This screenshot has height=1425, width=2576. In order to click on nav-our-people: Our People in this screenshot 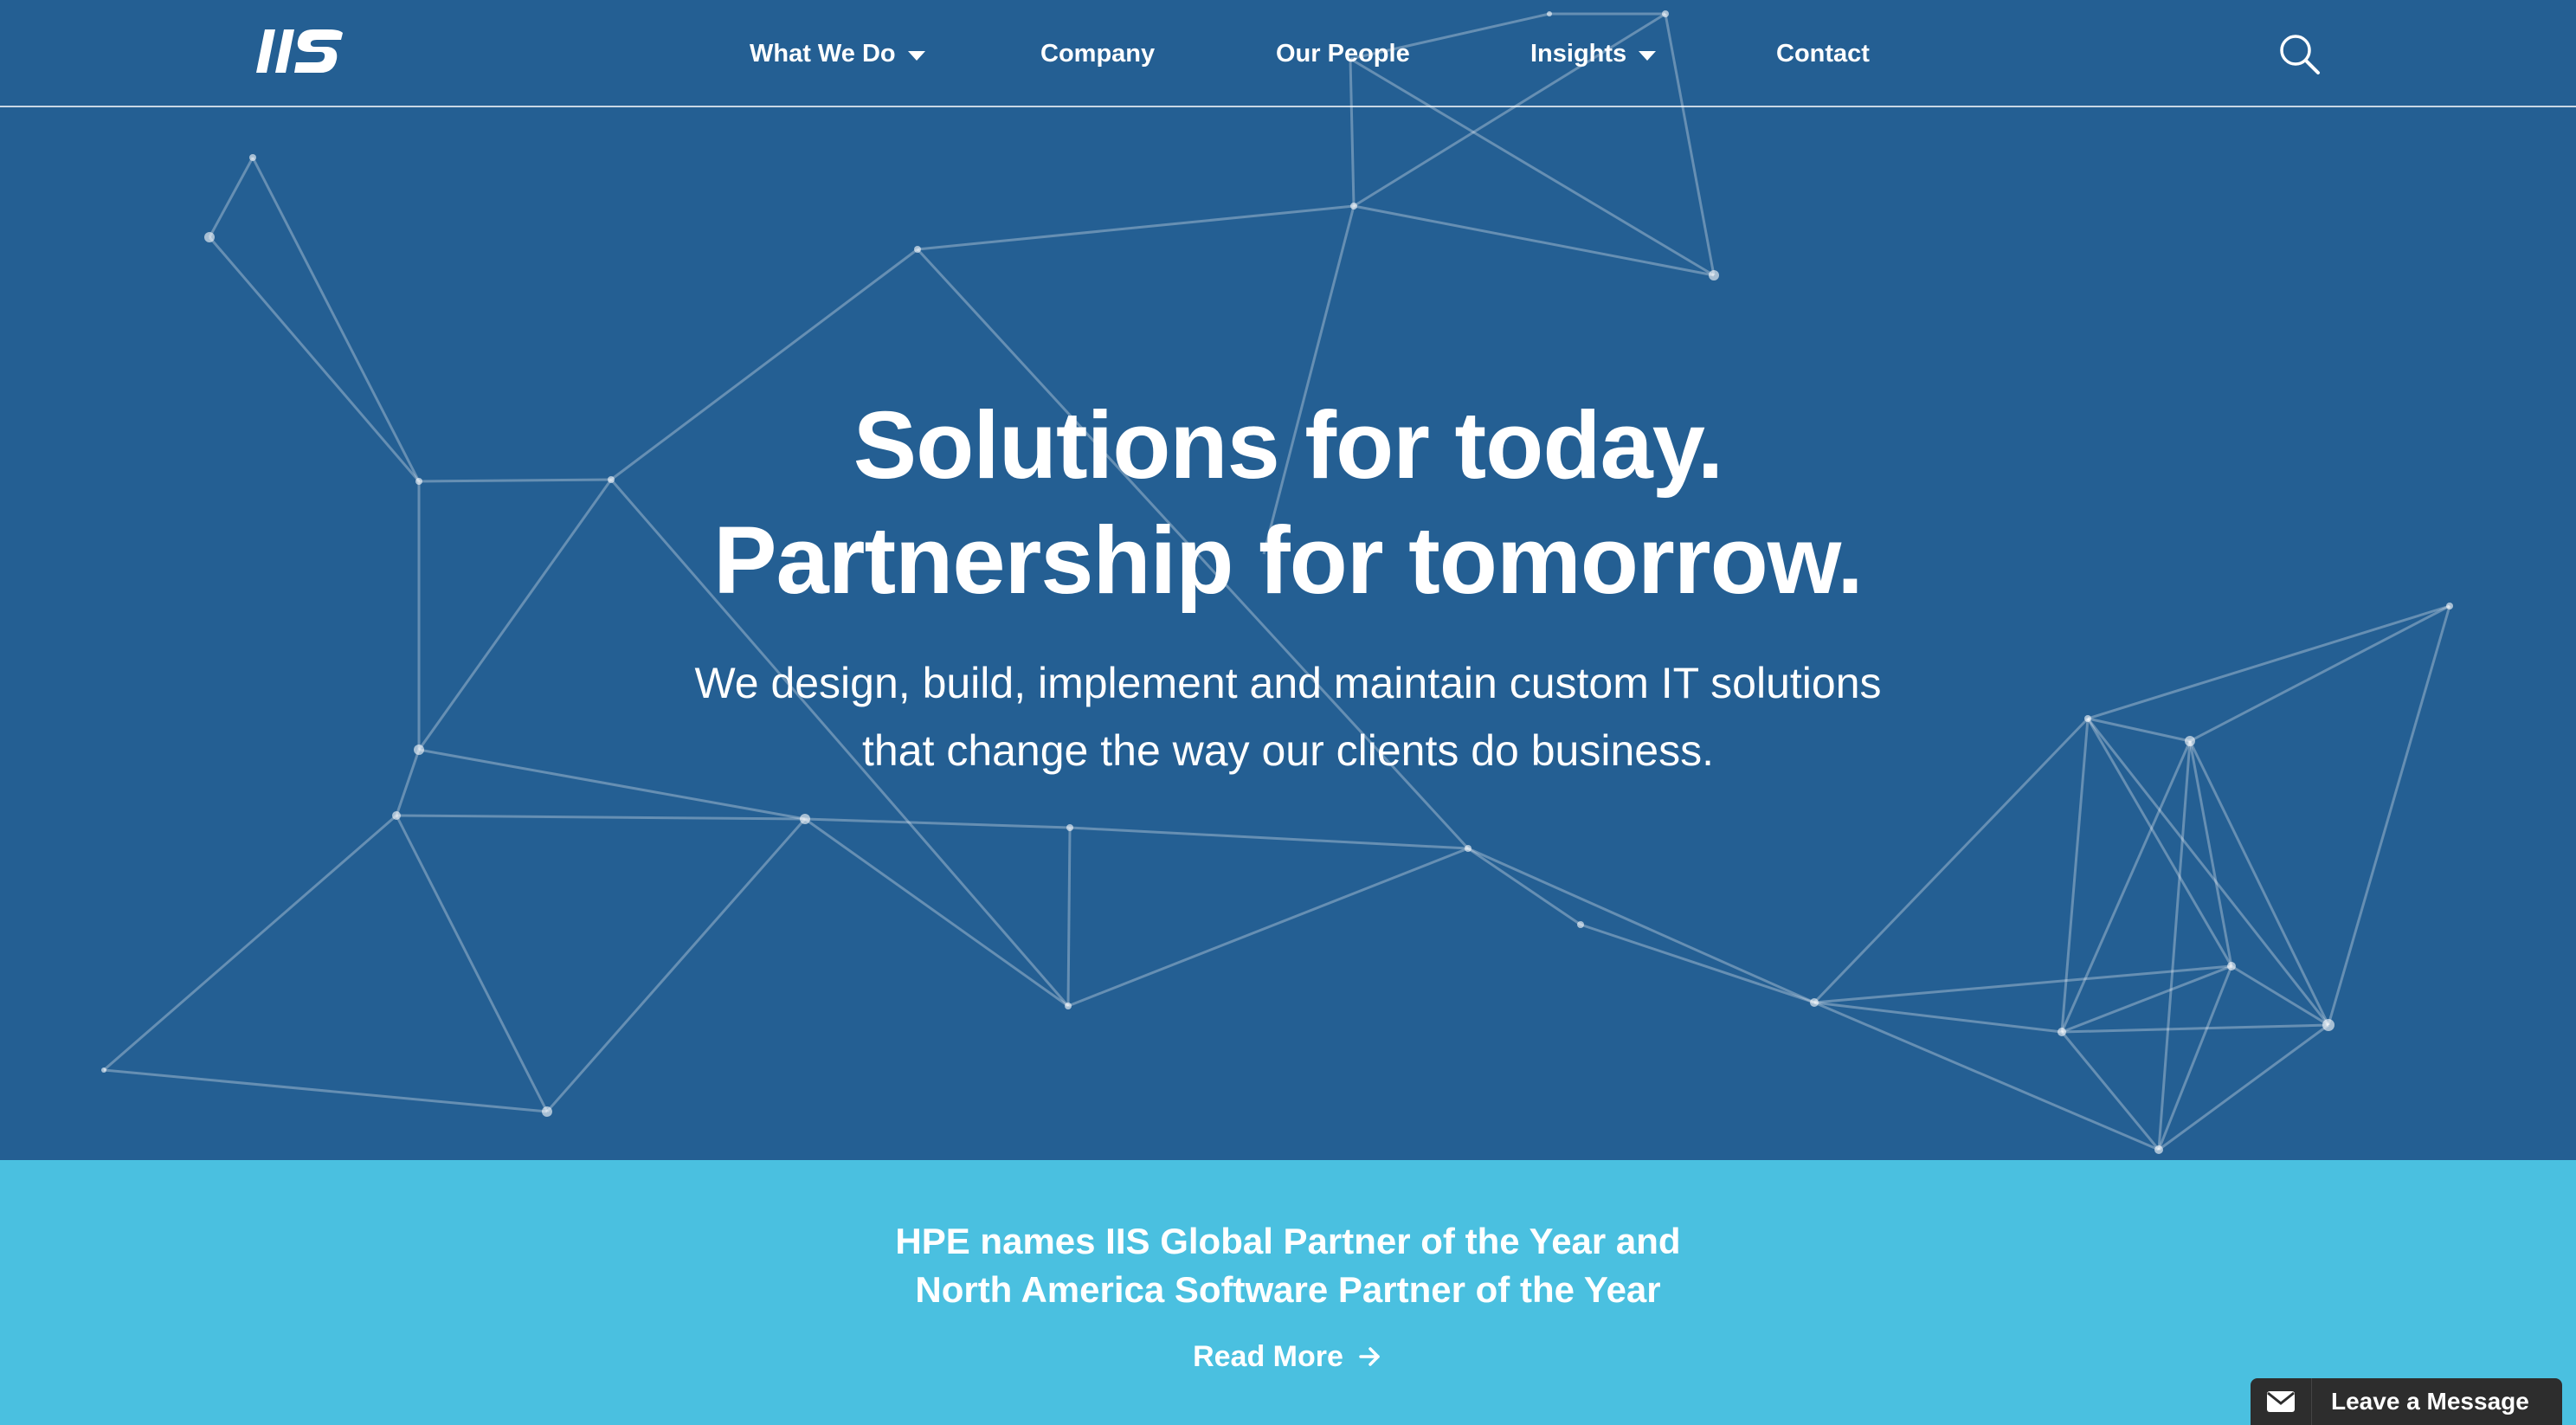, I will do `click(1343, 53)`.